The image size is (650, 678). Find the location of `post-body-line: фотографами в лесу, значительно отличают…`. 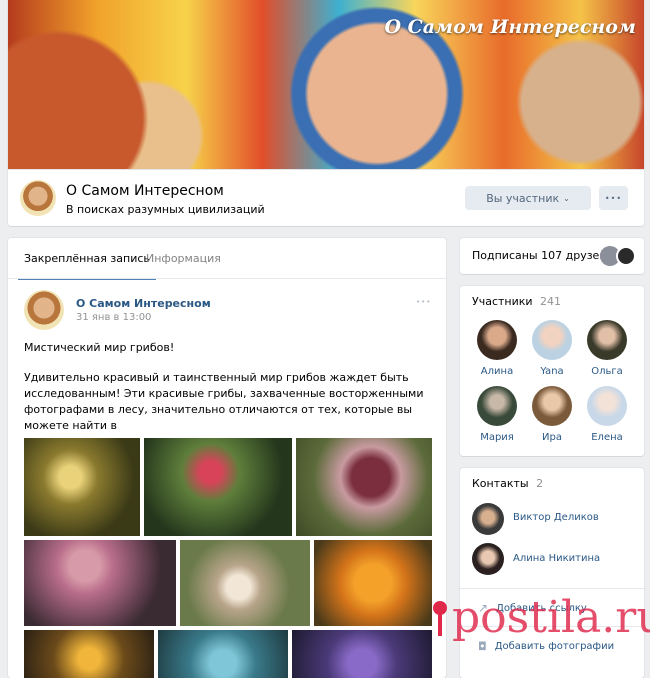

post-body-line: фотографами в лесу, значительно отличают… is located at coordinates (218, 417).